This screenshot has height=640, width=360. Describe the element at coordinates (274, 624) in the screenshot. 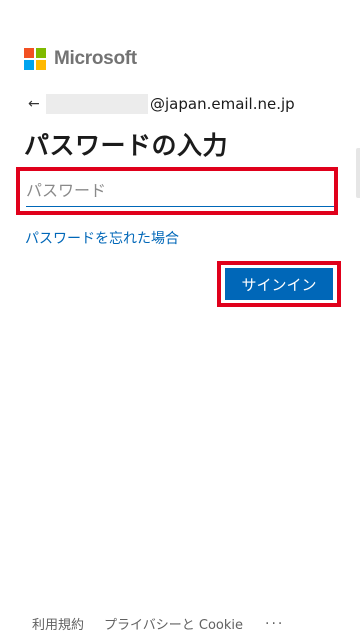

I see `more-options-icon: ···` at that location.